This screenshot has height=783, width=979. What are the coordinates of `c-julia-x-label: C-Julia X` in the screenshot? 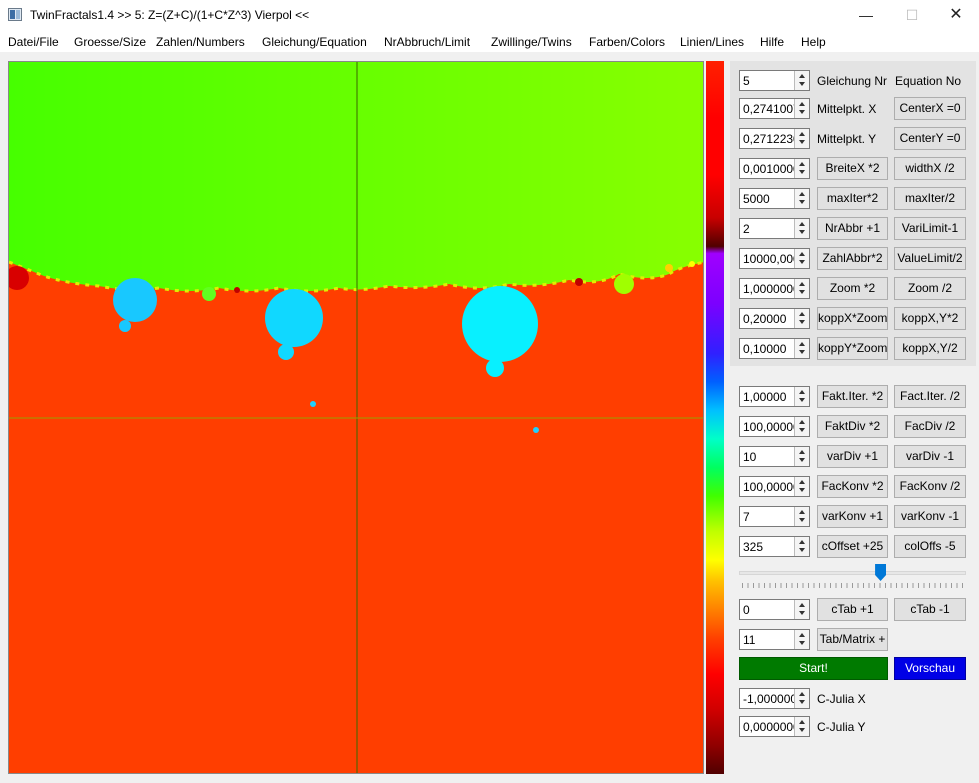 It's located at (841, 699).